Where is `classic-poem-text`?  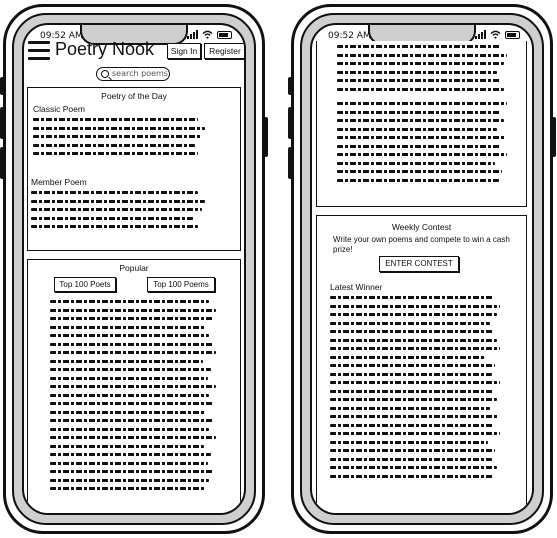
classic-poem-text is located at coordinates (119, 139).